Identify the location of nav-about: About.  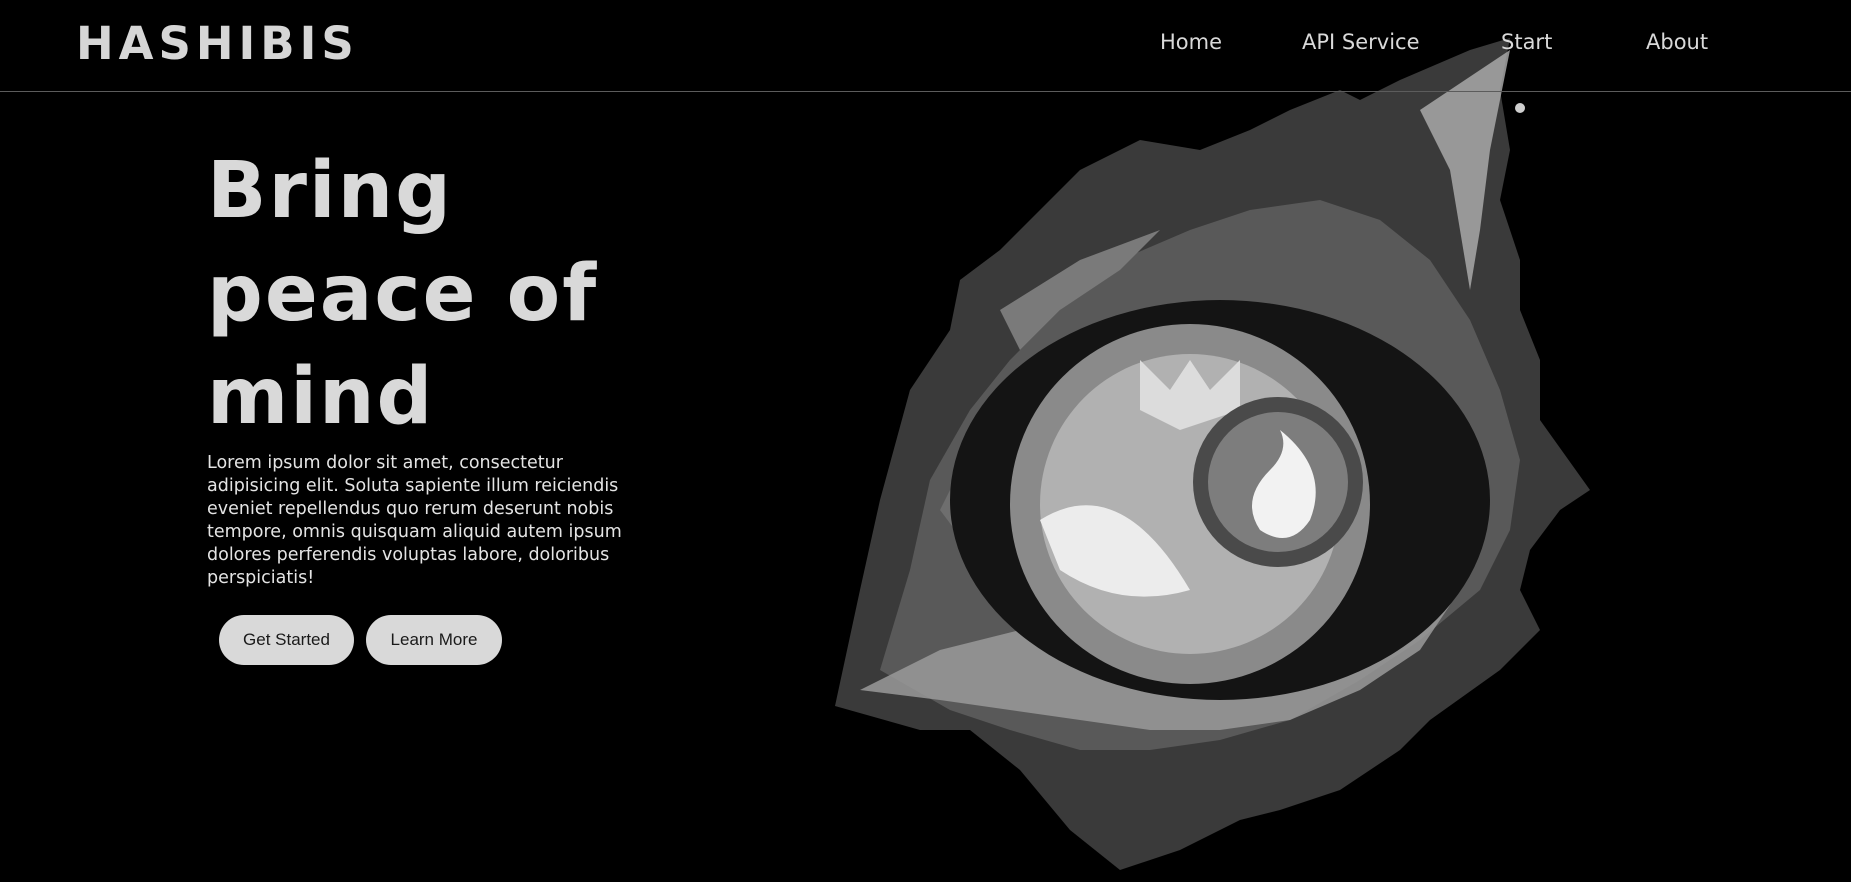
(1677, 42).